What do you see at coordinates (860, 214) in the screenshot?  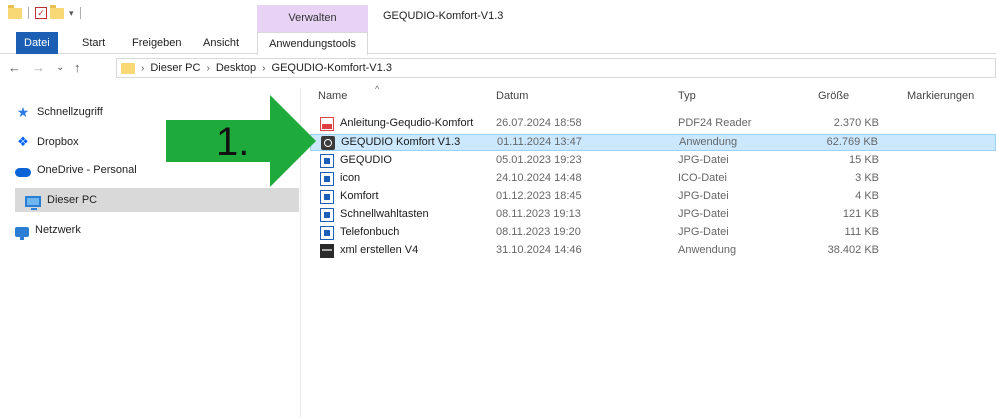 I see `file-size: 121 KB` at bounding box center [860, 214].